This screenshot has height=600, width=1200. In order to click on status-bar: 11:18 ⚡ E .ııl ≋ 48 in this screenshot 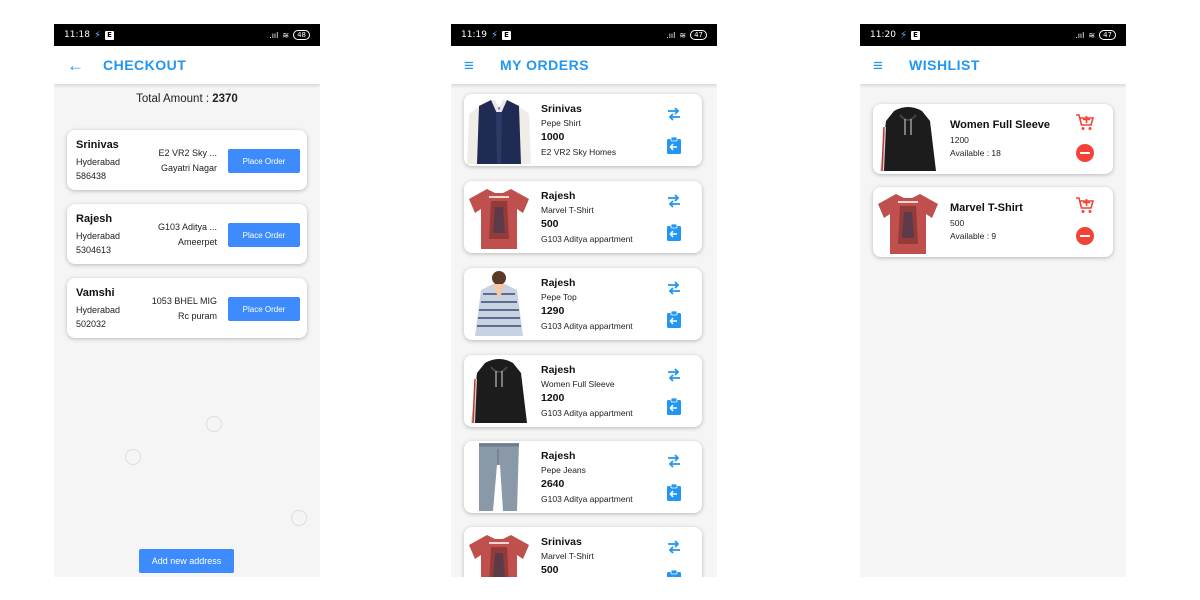, I will do `click(187, 35)`.